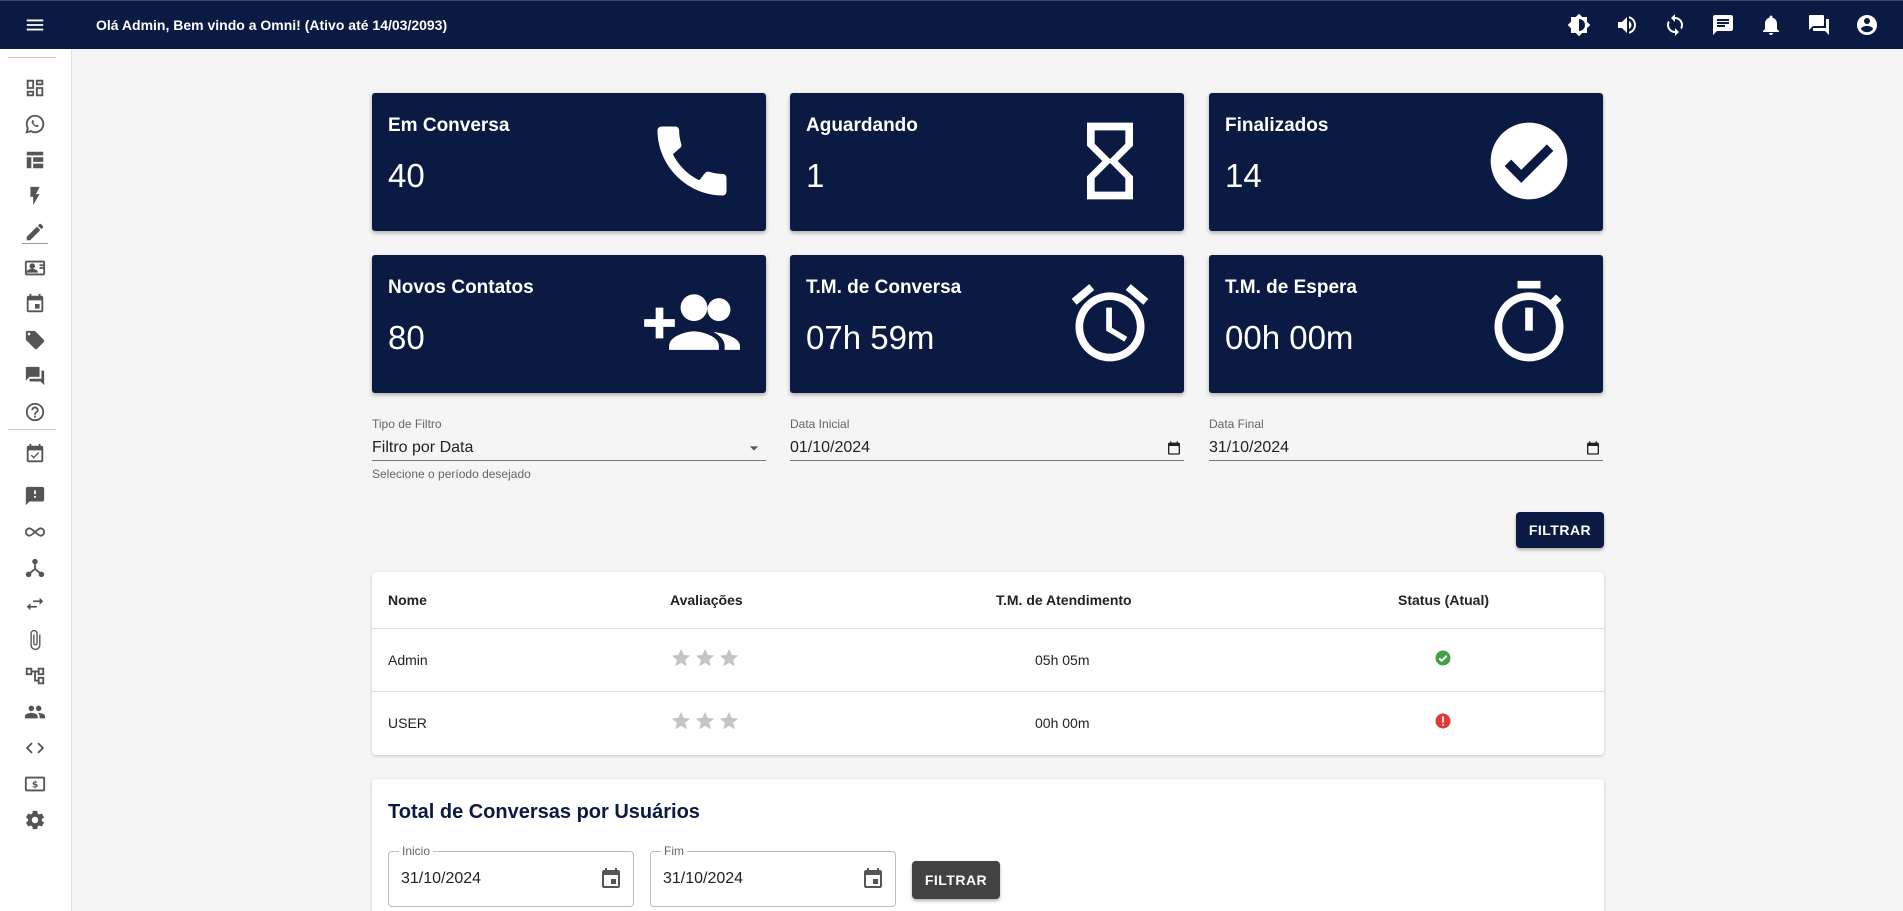 The width and height of the screenshot is (1903, 911). Describe the element at coordinates (1560, 530) in the screenshot. I see `filter-button: FILTRAR` at that location.